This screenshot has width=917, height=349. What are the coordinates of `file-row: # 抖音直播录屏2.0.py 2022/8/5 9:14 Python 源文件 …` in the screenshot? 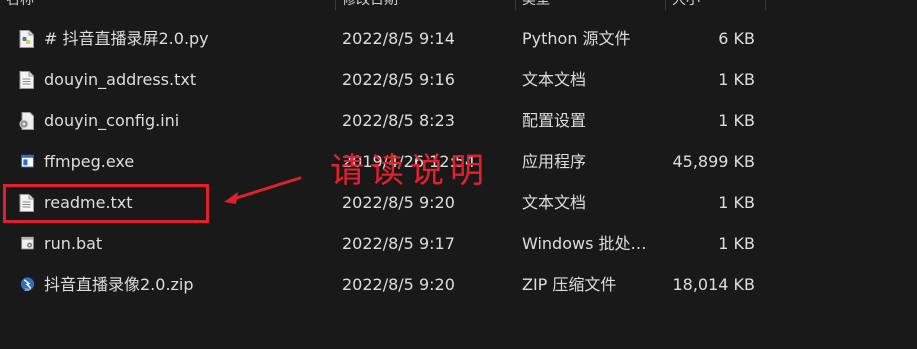 It's located at (458, 38).